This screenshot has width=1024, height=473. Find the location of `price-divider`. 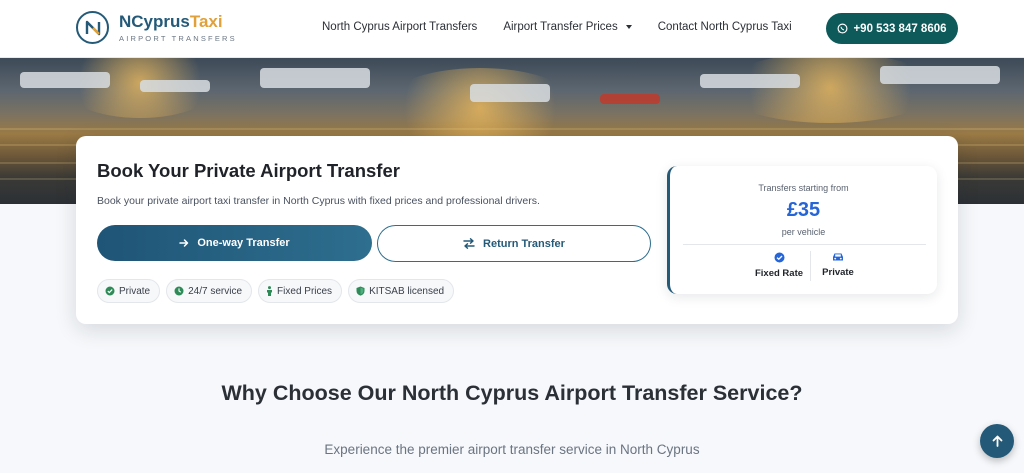

price-divider is located at coordinates (804, 244).